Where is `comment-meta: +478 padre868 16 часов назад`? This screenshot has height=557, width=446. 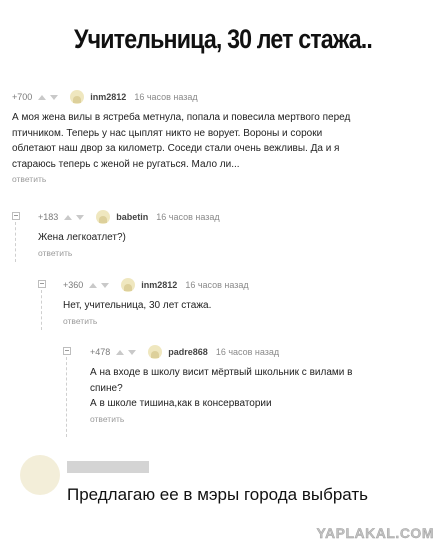 comment-meta: +478 padre868 16 часов назад is located at coordinates (262, 352).